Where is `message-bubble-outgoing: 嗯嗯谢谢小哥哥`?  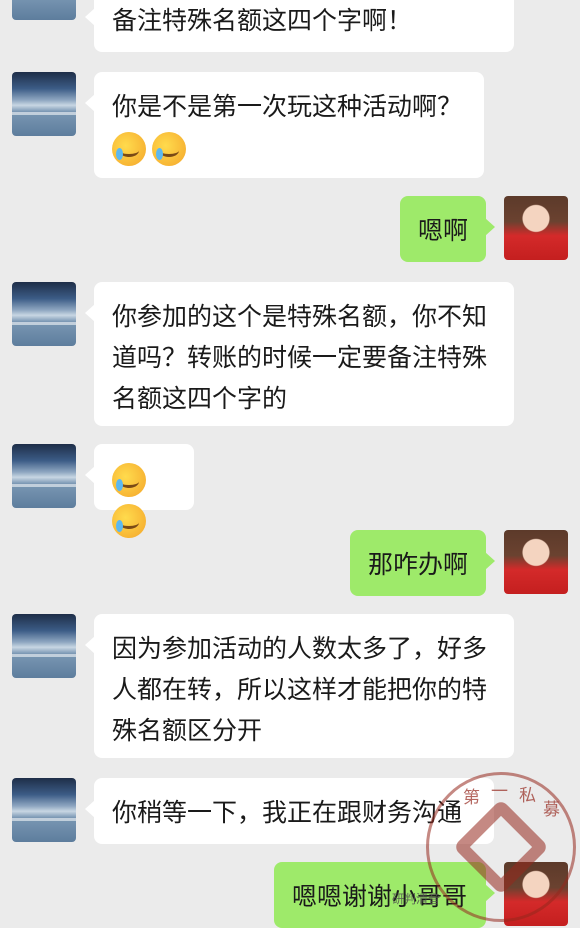
message-bubble-outgoing: 嗯嗯谢谢小哥哥 is located at coordinates (384, 895).